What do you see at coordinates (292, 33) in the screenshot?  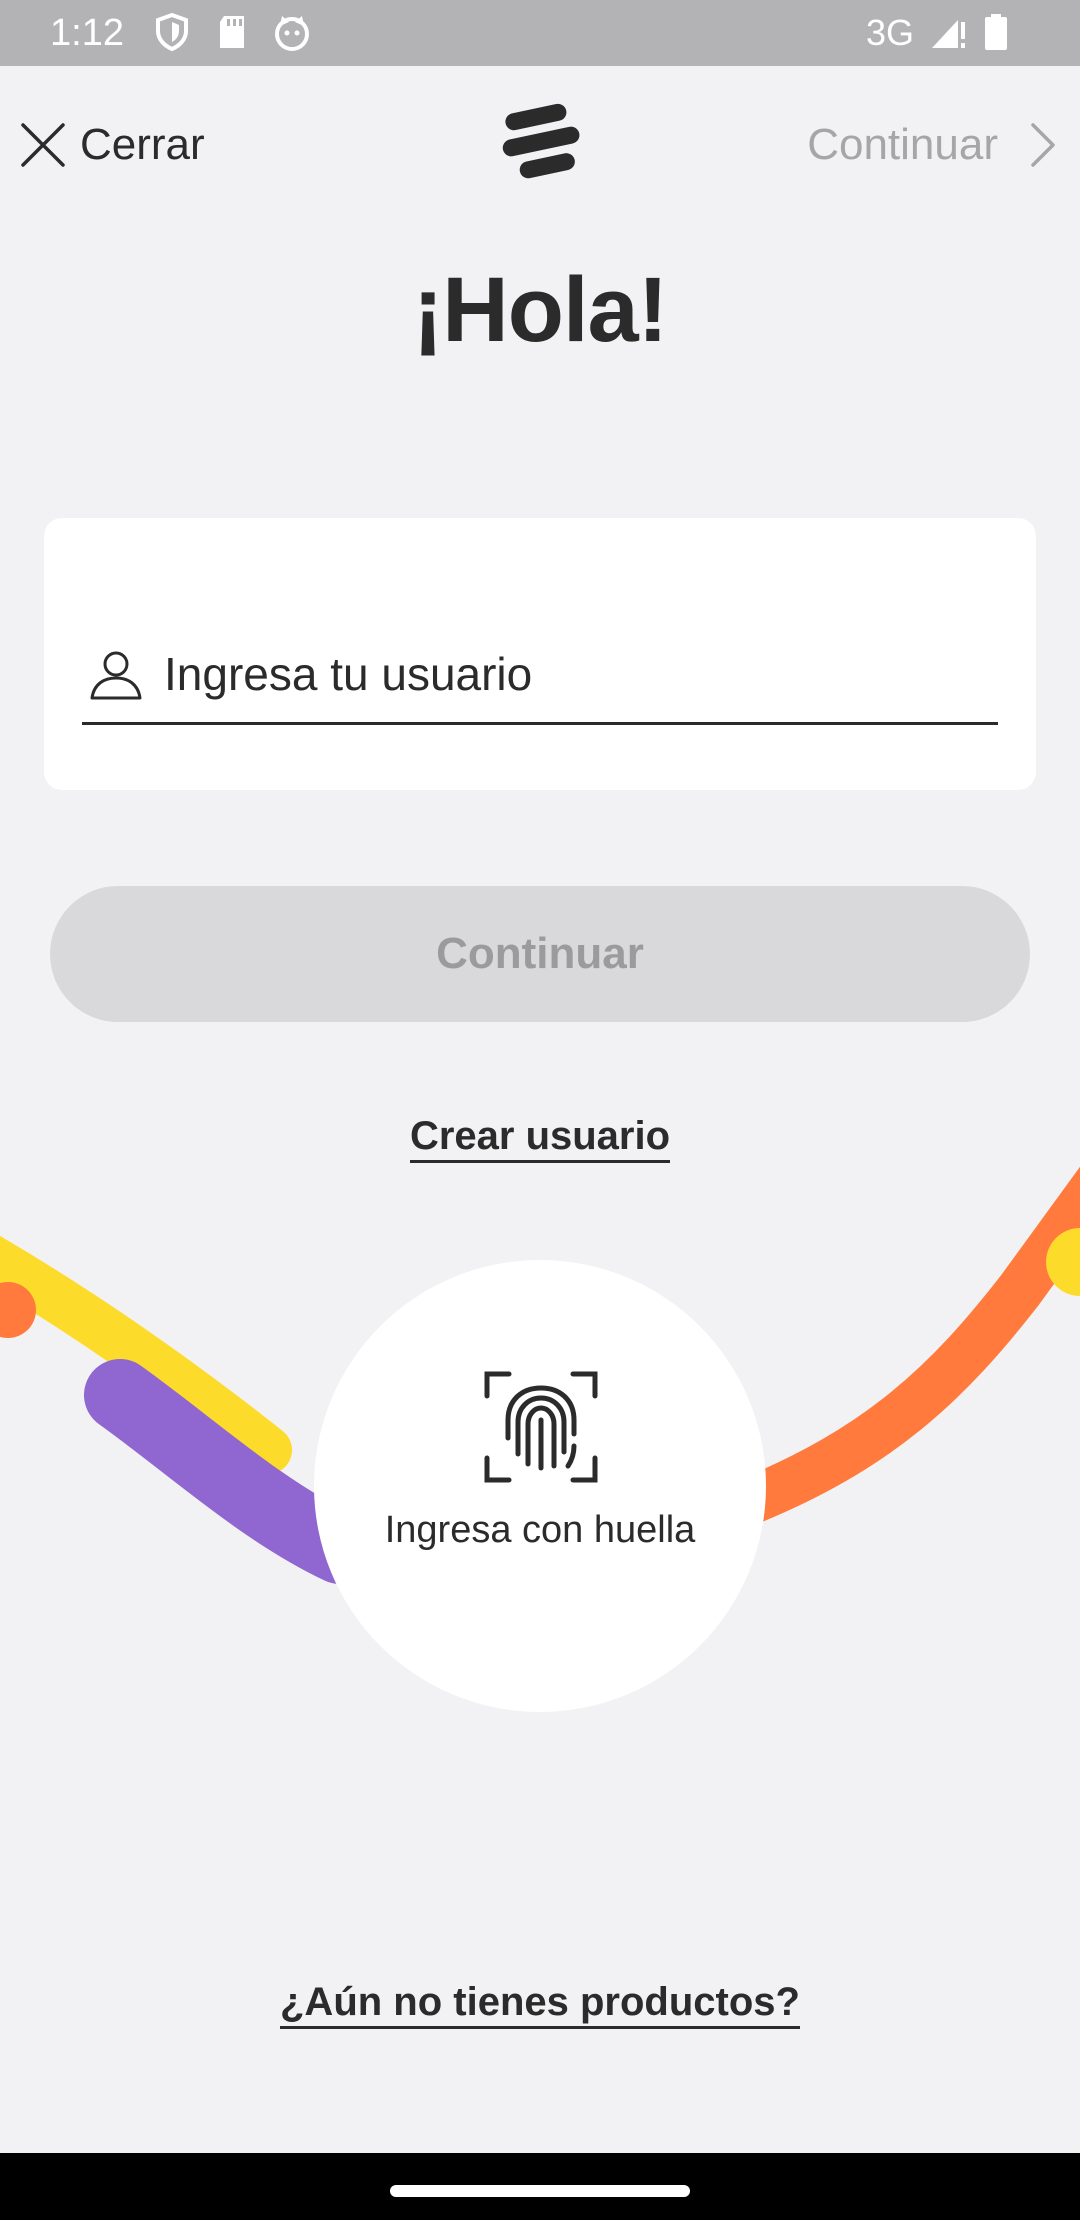 I see `cat-icon` at bounding box center [292, 33].